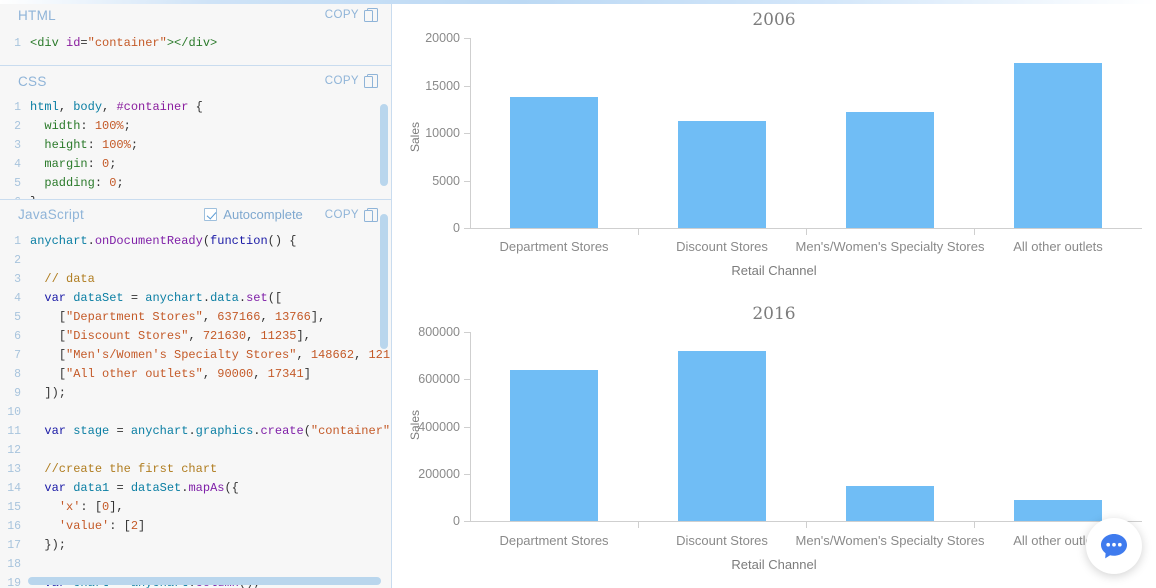 The image size is (1156, 588). Describe the element at coordinates (124, 43) in the screenshot. I see `code-text: <div id="container"></div>` at that location.